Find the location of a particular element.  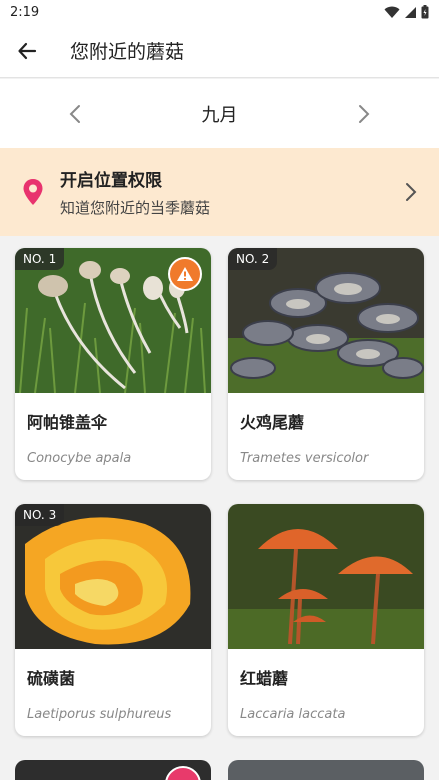

status-icons is located at coordinates (406, 12).